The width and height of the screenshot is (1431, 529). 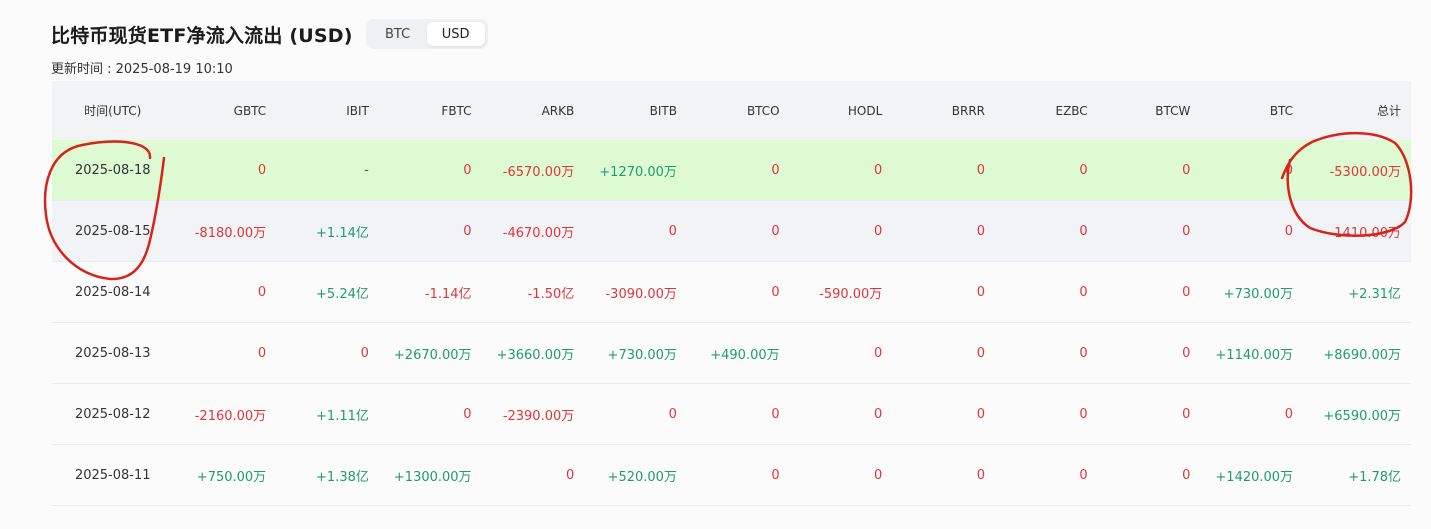 What do you see at coordinates (663, 110) in the screenshot?
I see `column-header: BITB` at bounding box center [663, 110].